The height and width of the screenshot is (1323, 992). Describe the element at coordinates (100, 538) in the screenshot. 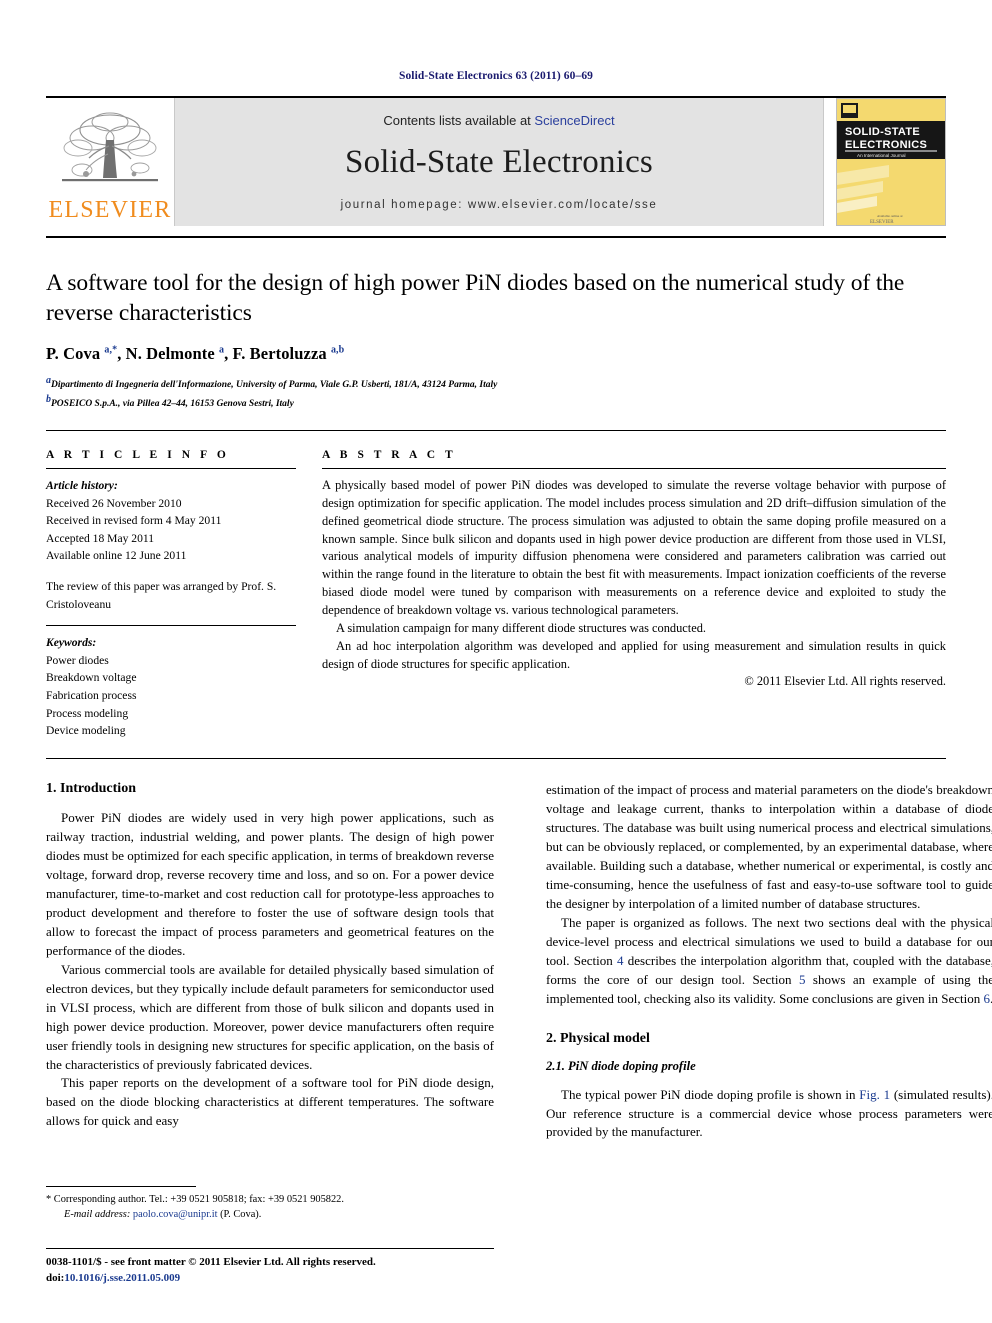

I see `history-accepted: Accepted 18 May 2011` at that location.